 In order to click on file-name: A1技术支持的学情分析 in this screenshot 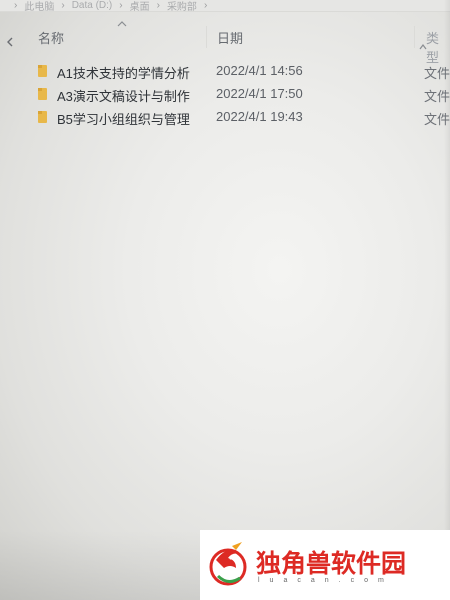, I will do `click(123, 72)`.